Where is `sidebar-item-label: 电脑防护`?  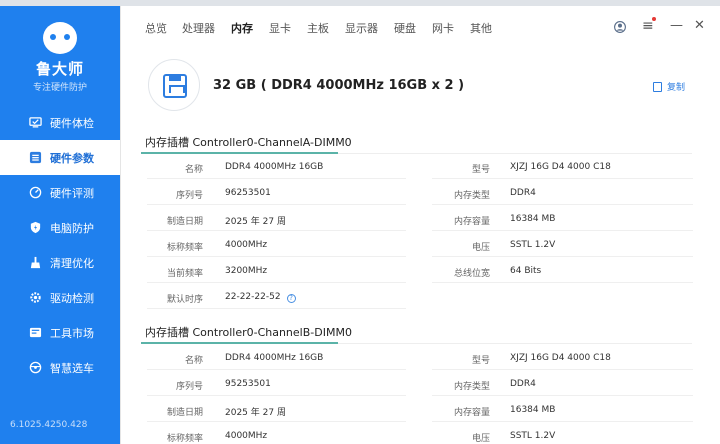 sidebar-item-label: 电脑防护 is located at coordinates (72, 228).